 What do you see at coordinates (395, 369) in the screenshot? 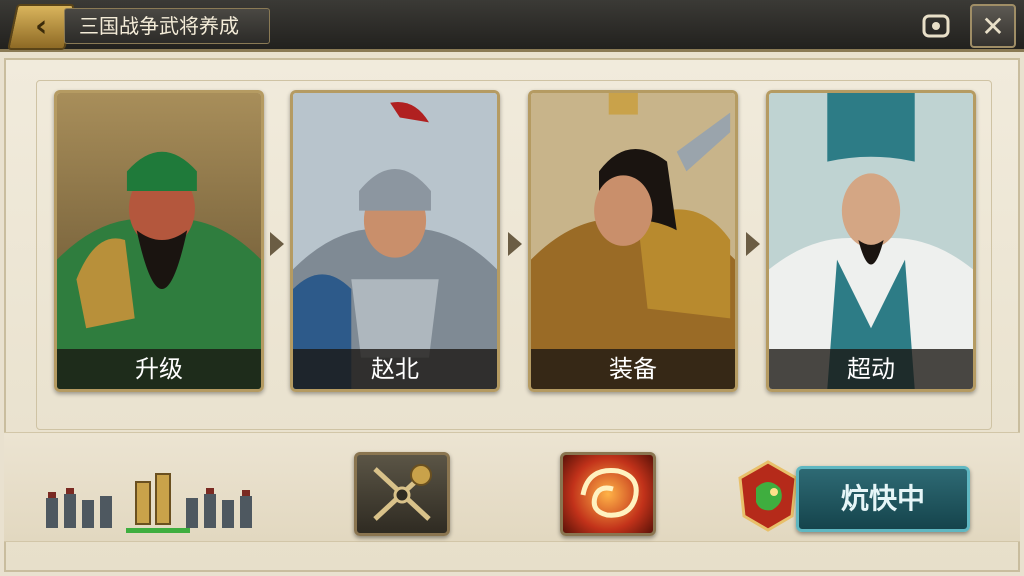
I see `card-label: 赵北` at bounding box center [395, 369].